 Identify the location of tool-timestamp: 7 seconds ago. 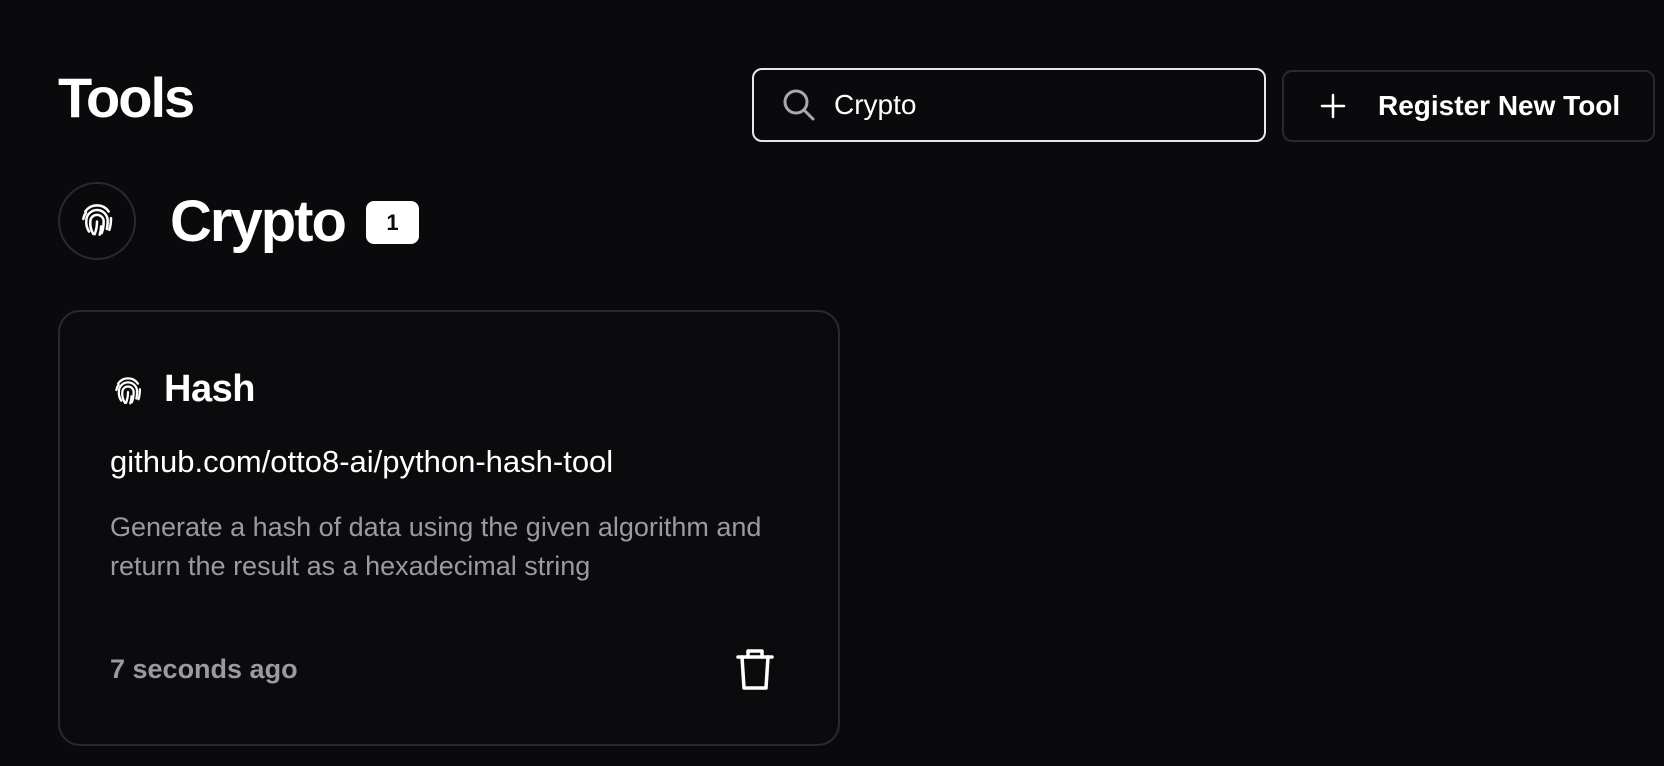
(204, 669).